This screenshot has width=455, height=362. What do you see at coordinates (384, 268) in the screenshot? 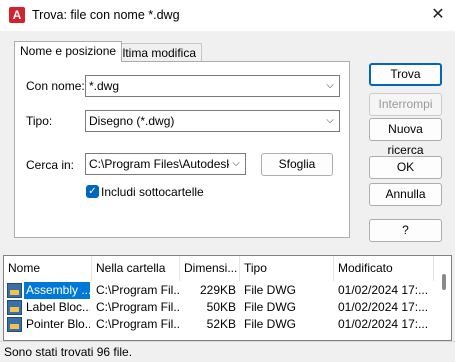
I see `column-header-modified: Modificato` at bounding box center [384, 268].